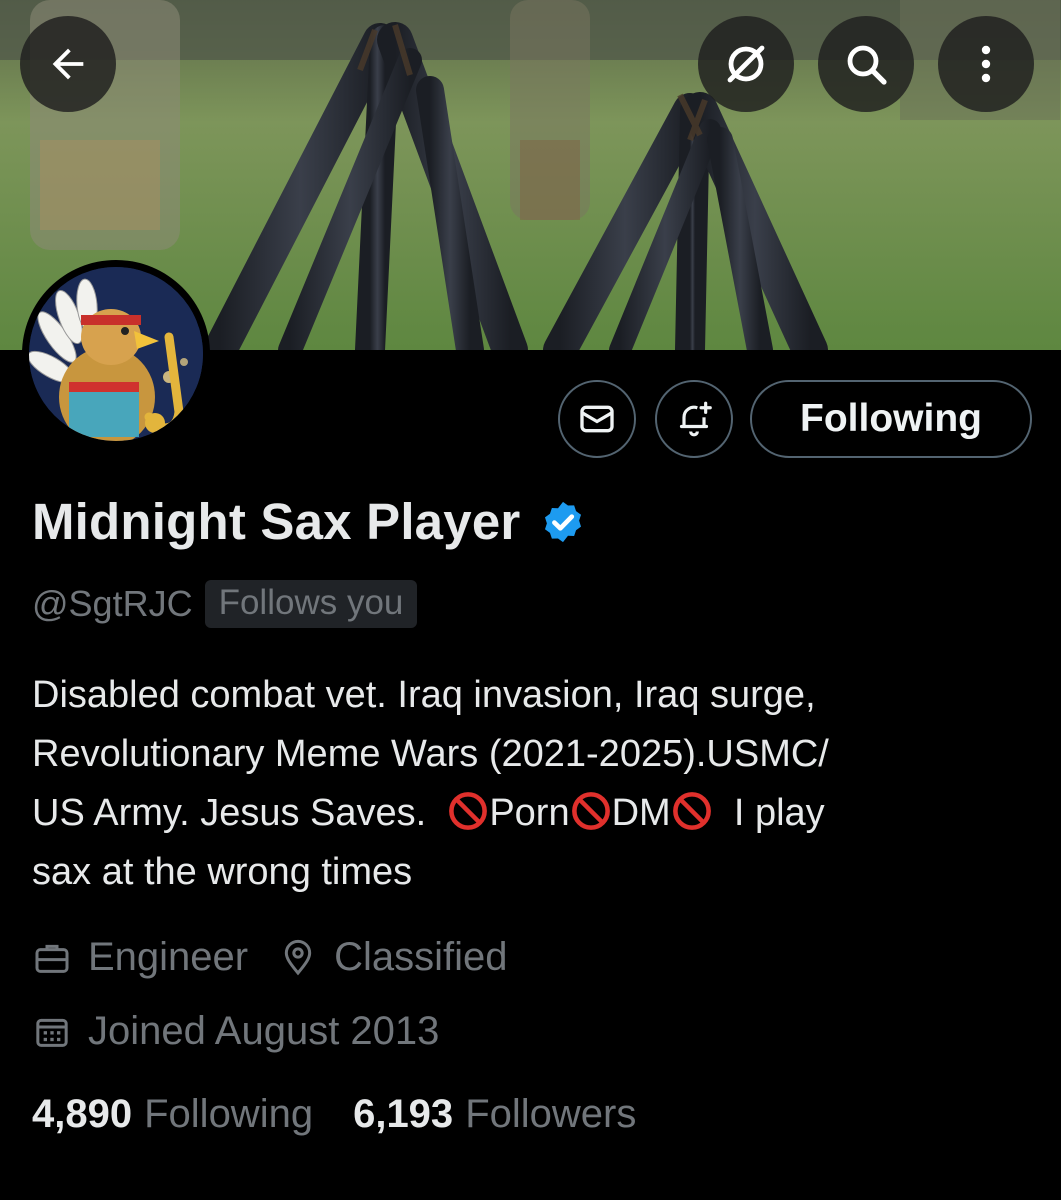  Describe the element at coordinates (168, 957) in the screenshot. I see `profession: Engineer` at that location.